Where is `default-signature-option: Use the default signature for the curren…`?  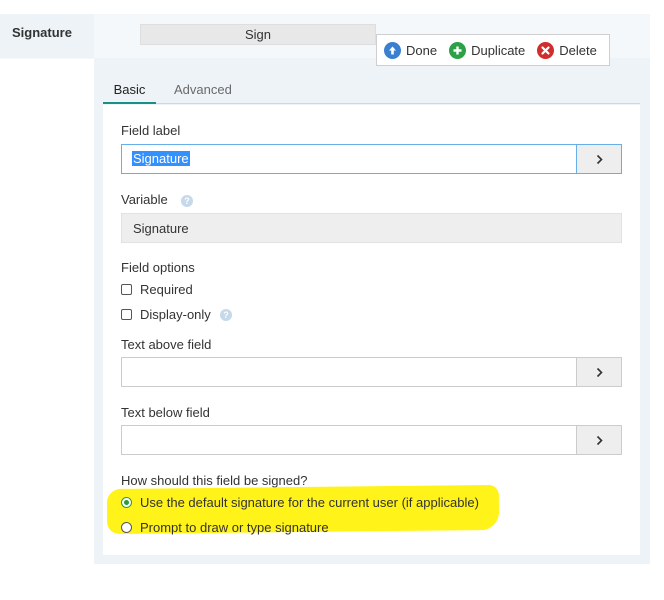 default-signature-option: Use the default signature for the curren… is located at coordinates (300, 502).